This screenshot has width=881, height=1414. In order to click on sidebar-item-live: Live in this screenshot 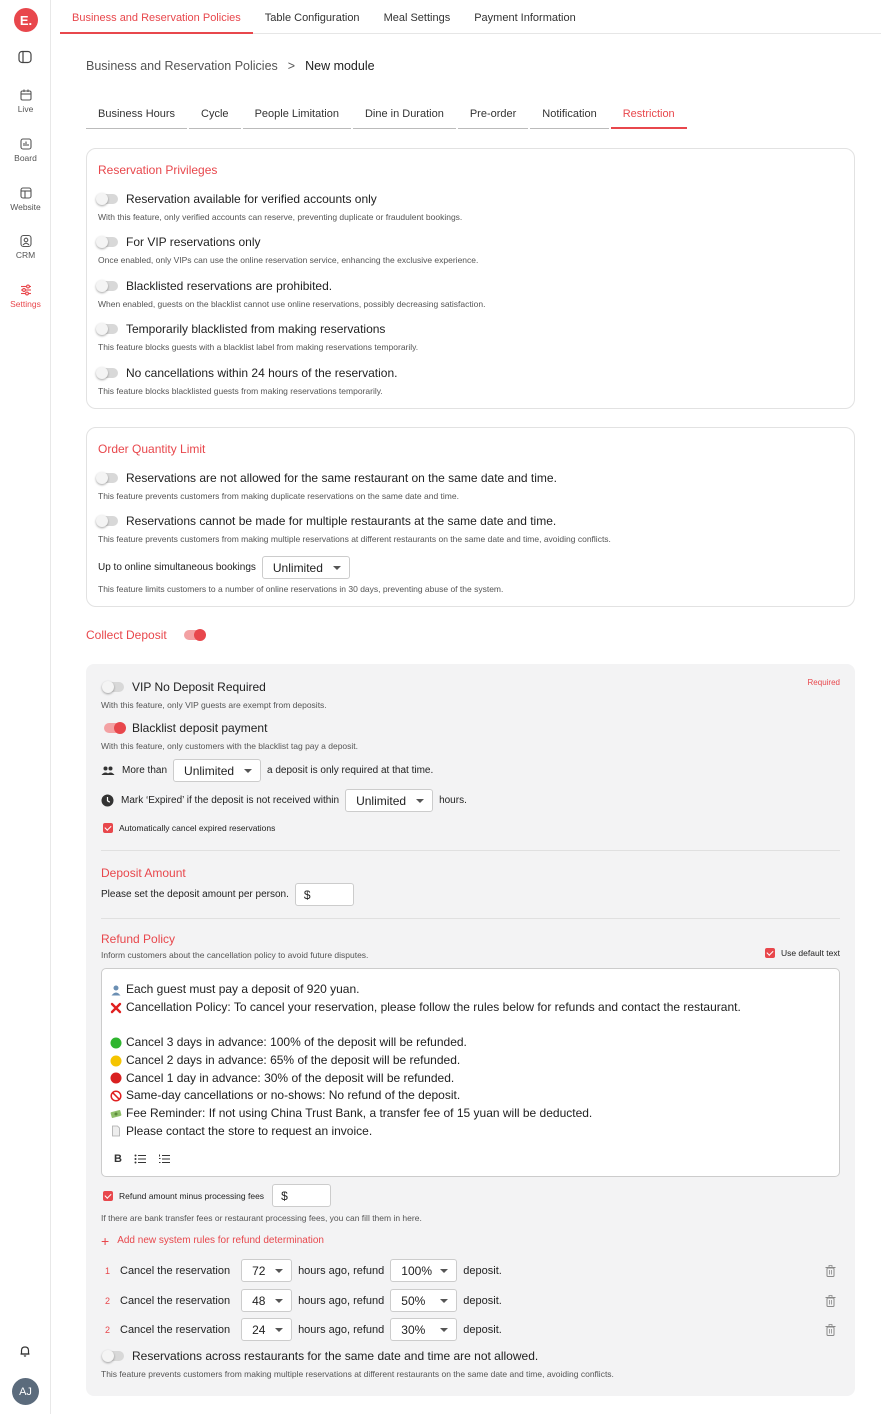, I will do `click(25, 101)`.